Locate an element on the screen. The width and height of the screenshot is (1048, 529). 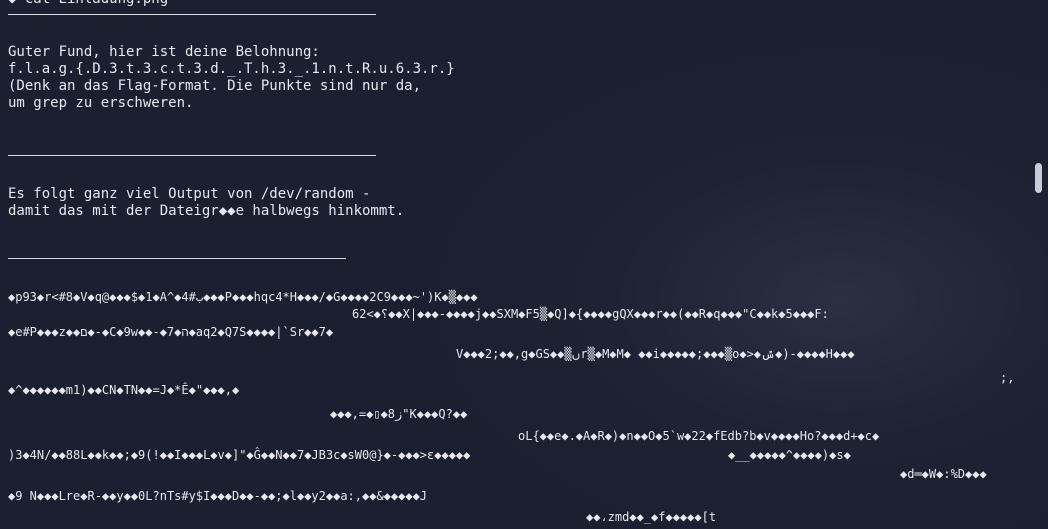
scrollbar-thumb is located at coordinates (1038, 178).